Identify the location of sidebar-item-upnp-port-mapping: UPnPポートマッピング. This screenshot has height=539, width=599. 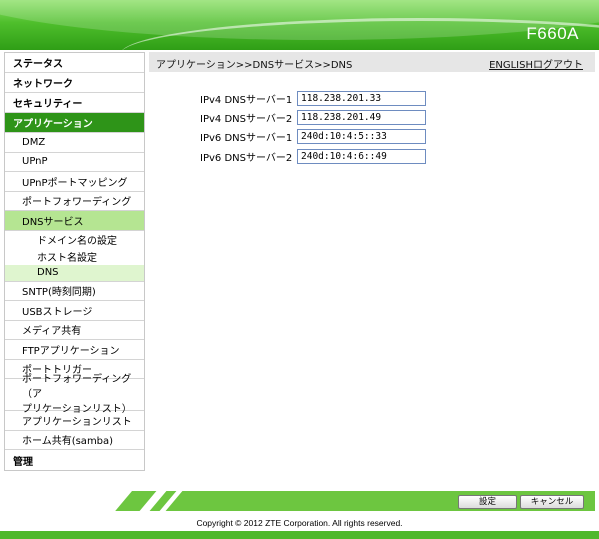
(74, 182).